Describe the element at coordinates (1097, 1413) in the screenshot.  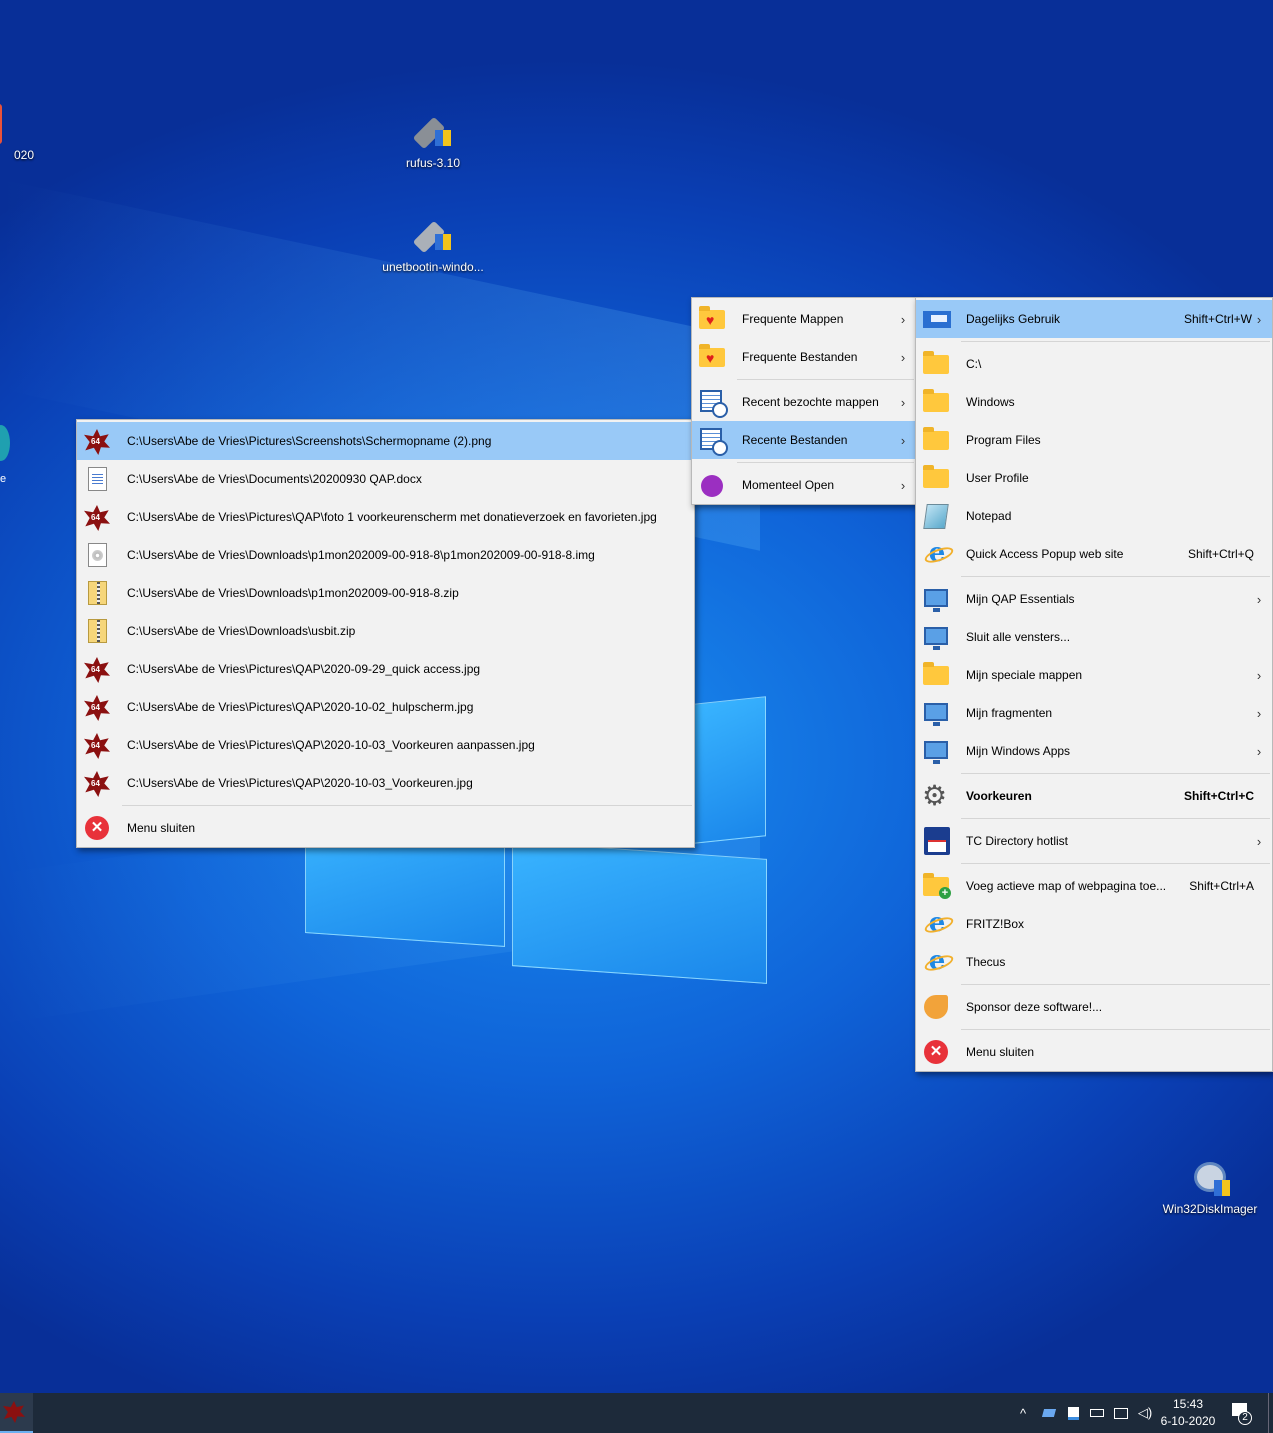
I see `battery-icon` at that location.